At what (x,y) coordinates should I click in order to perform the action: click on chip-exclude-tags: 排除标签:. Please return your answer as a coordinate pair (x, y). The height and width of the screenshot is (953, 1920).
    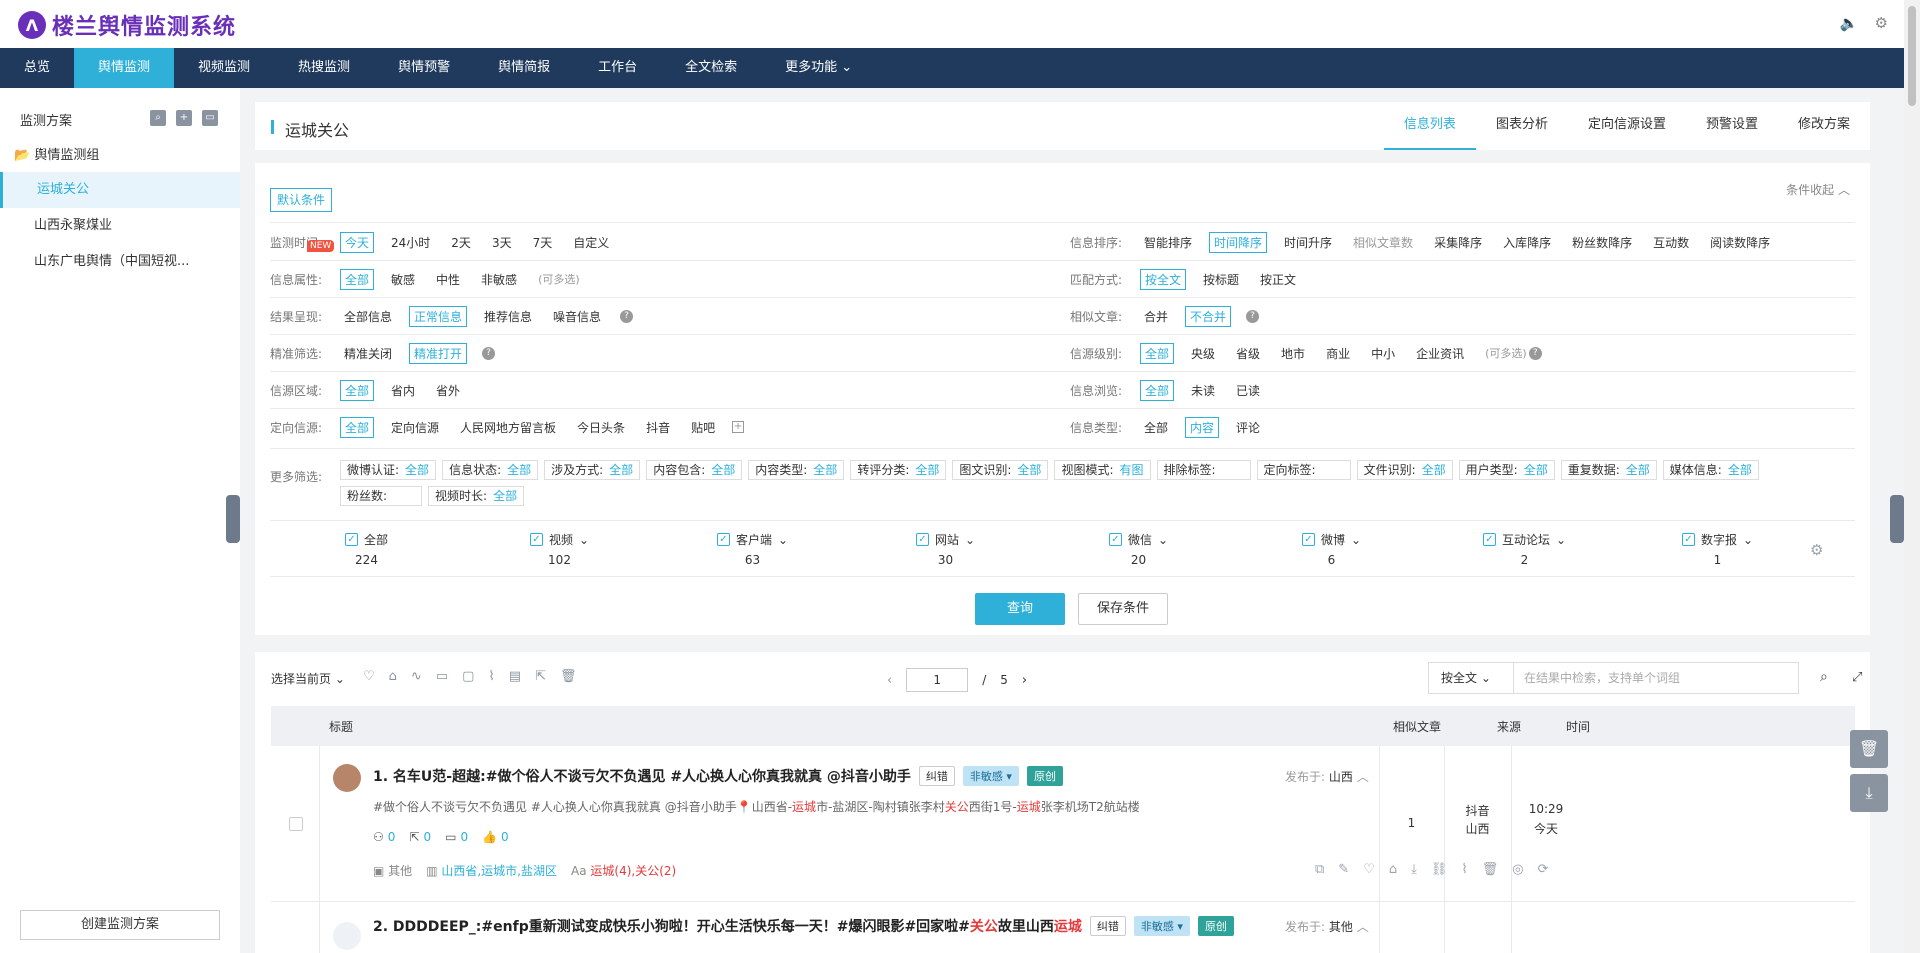
    Looking at the image, I should click on (1203, 470).